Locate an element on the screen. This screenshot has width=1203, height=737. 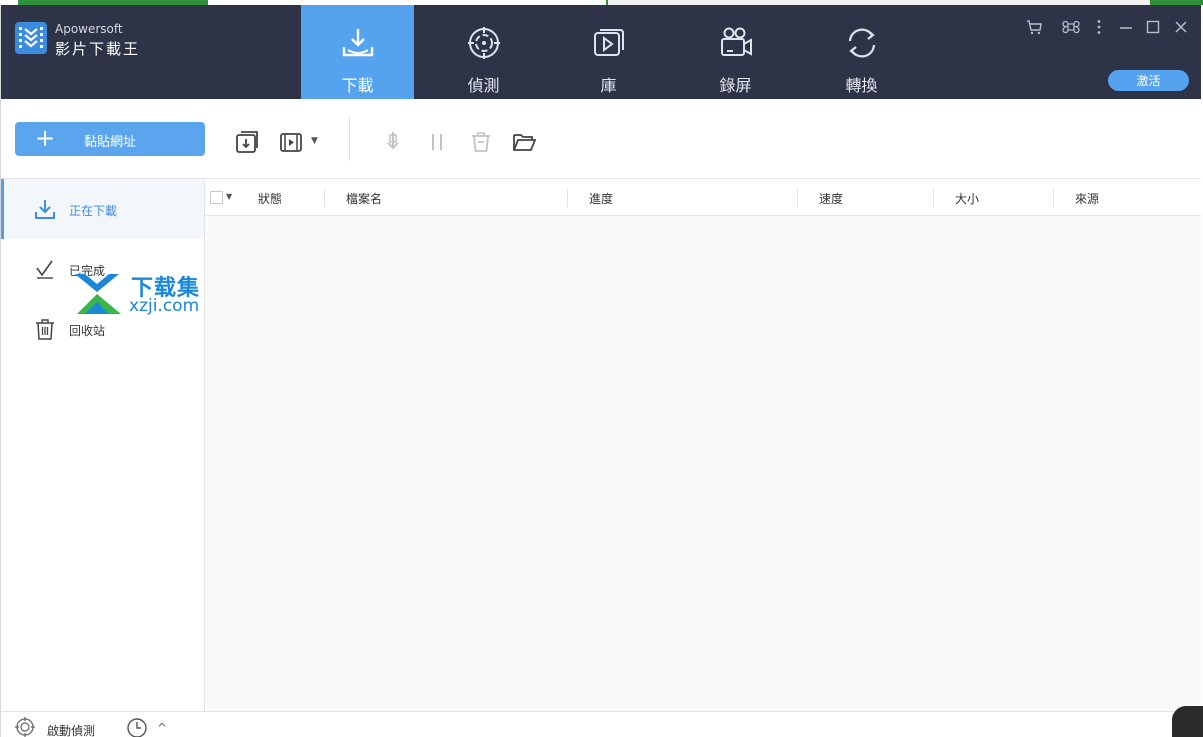
column-header-progress: 進度 is located at coordinates (601, 198).